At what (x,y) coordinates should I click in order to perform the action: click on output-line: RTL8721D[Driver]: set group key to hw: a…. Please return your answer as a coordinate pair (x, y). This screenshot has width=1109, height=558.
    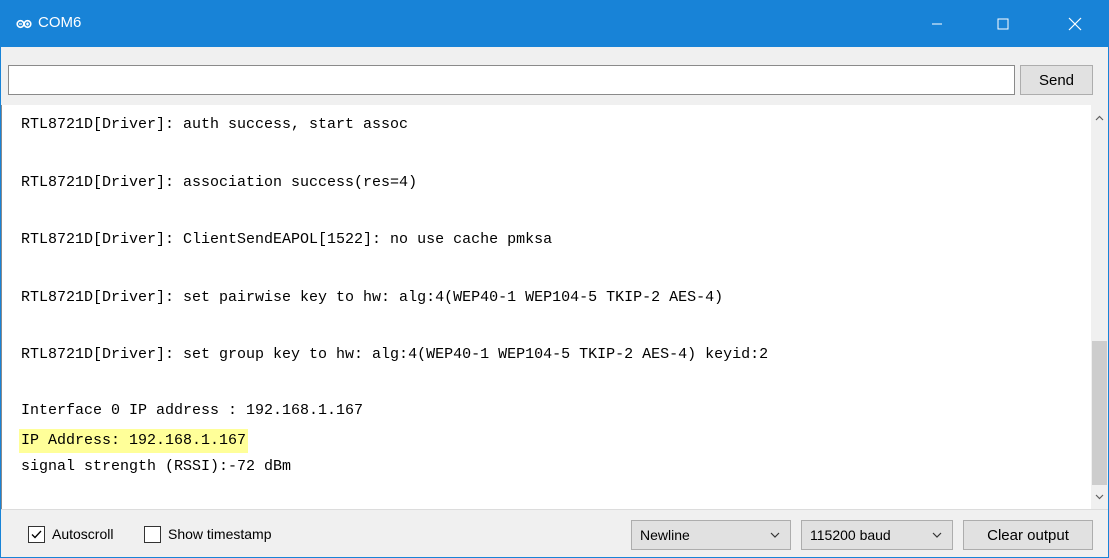
    Looking at the image, I should click on (395, 354).